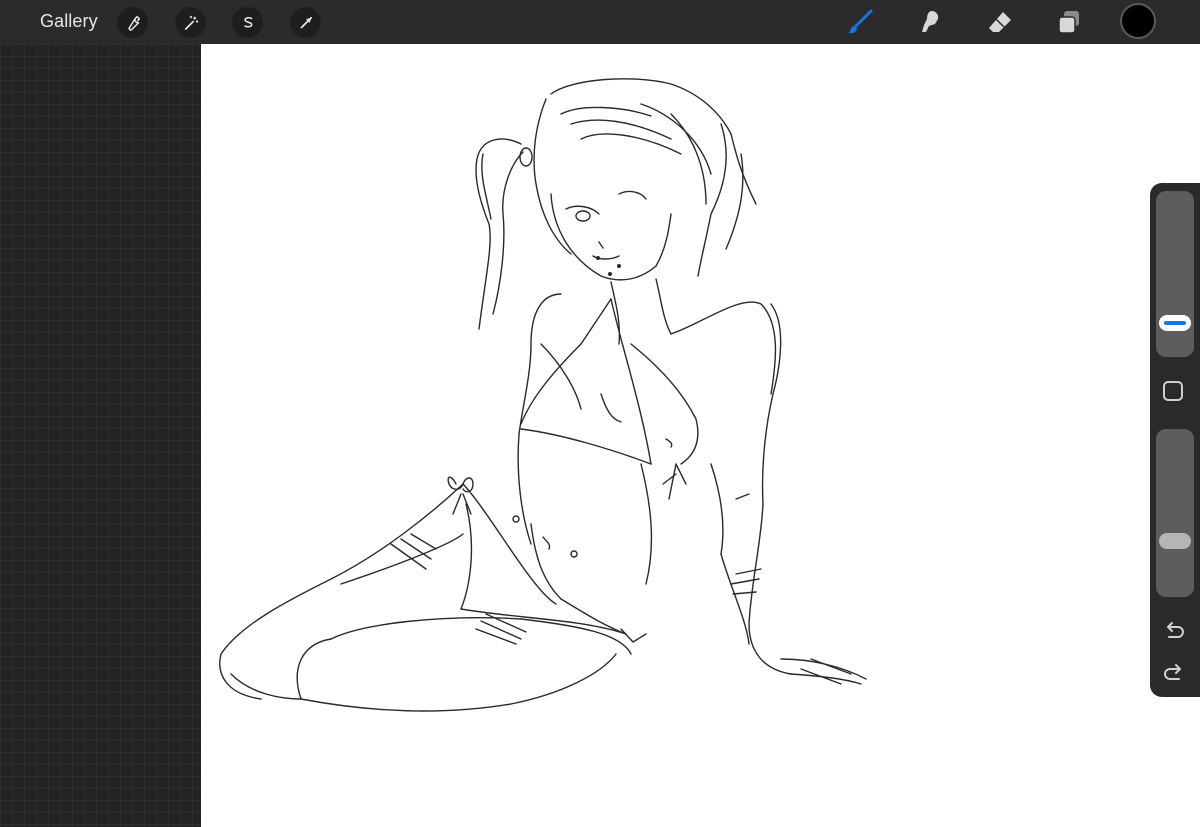 Image resolution: width=1200 pixels, height=827 pixels. What do you see at coordinates (1175, 513) in the screenshot?
I see `opacity-slider` at bounding box center [1175, 513].